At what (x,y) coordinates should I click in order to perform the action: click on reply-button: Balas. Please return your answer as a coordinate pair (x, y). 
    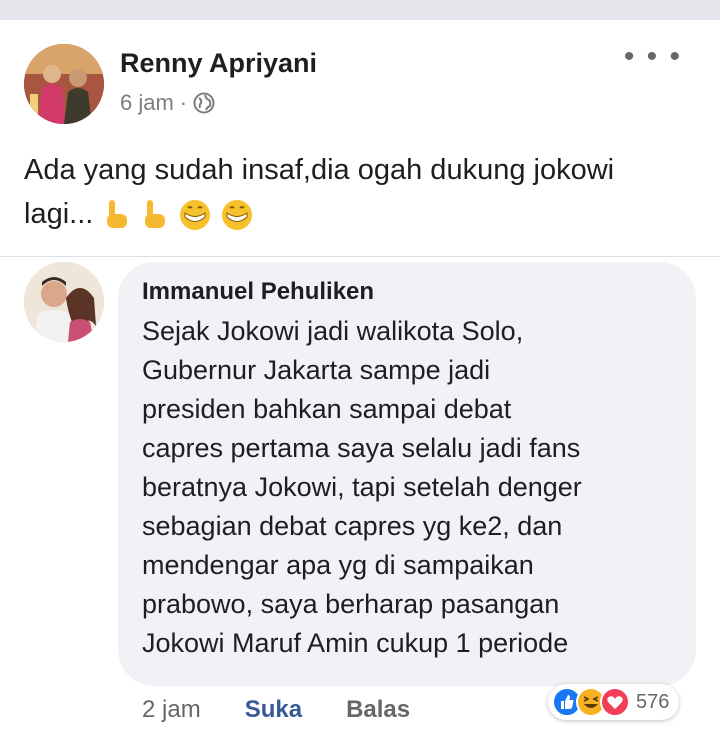
    Looking at the image, I should click on (378, 710).